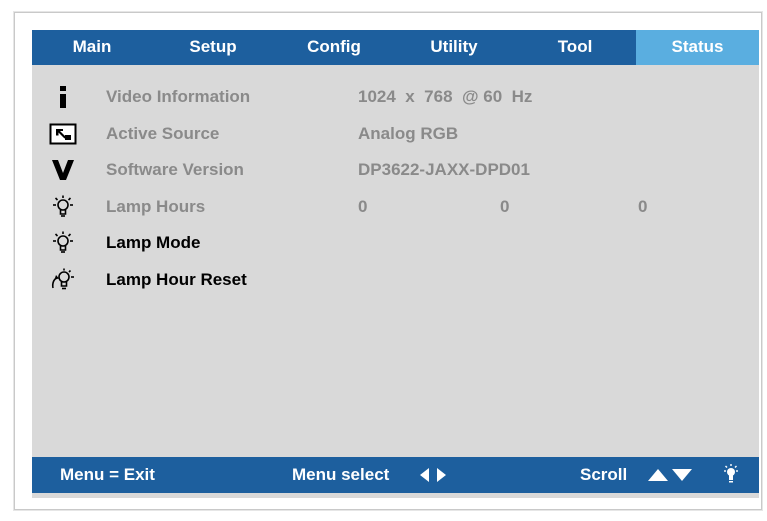 Image resolution: width=767 pixels, height=521 pixels. What do you see at coordinates (445, 96) in the screenshot?
I see `row-value: 1024 x 768 @ 60 Hz` at bounding box center [445, 96].